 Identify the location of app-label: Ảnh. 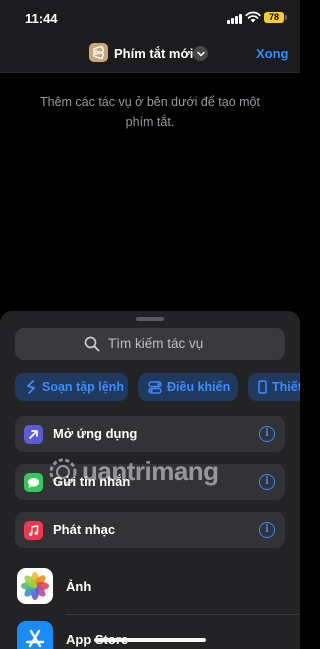
(79, 586).